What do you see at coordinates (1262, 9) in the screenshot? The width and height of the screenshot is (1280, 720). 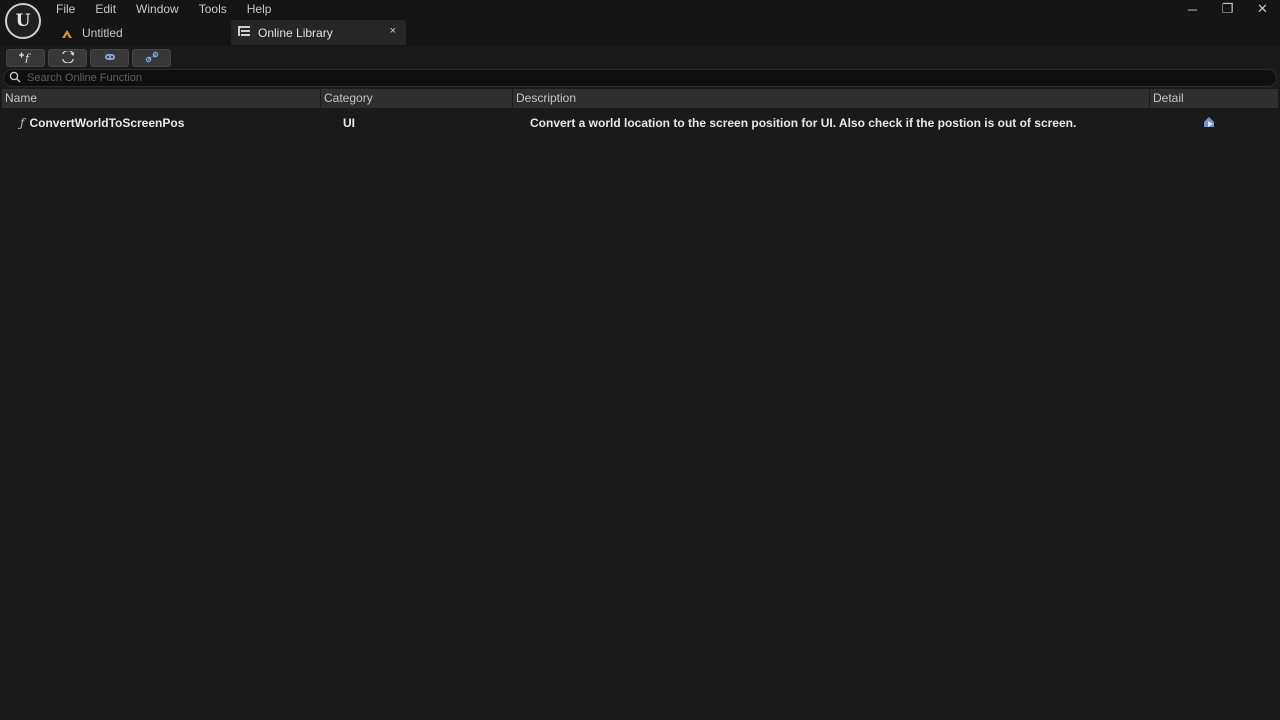 I see `close-window-button: ✕` at bounding box center [1262, 9].